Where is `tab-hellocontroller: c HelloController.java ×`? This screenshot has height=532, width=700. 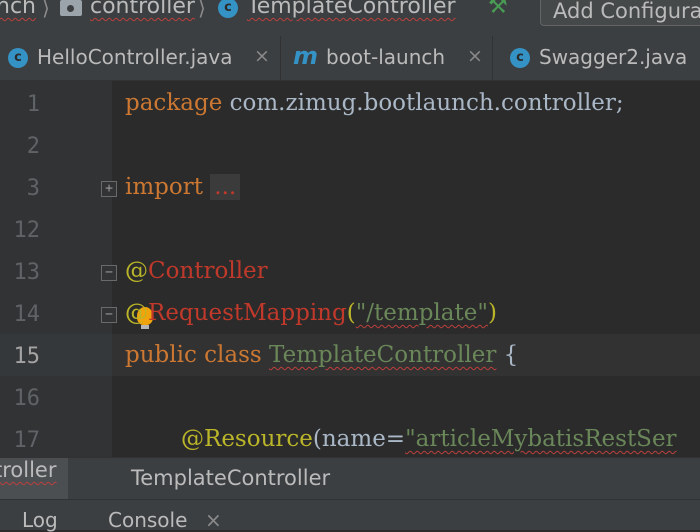
tab-hellocontroller: c HelloController.java × is located at coordinates (140, 58).